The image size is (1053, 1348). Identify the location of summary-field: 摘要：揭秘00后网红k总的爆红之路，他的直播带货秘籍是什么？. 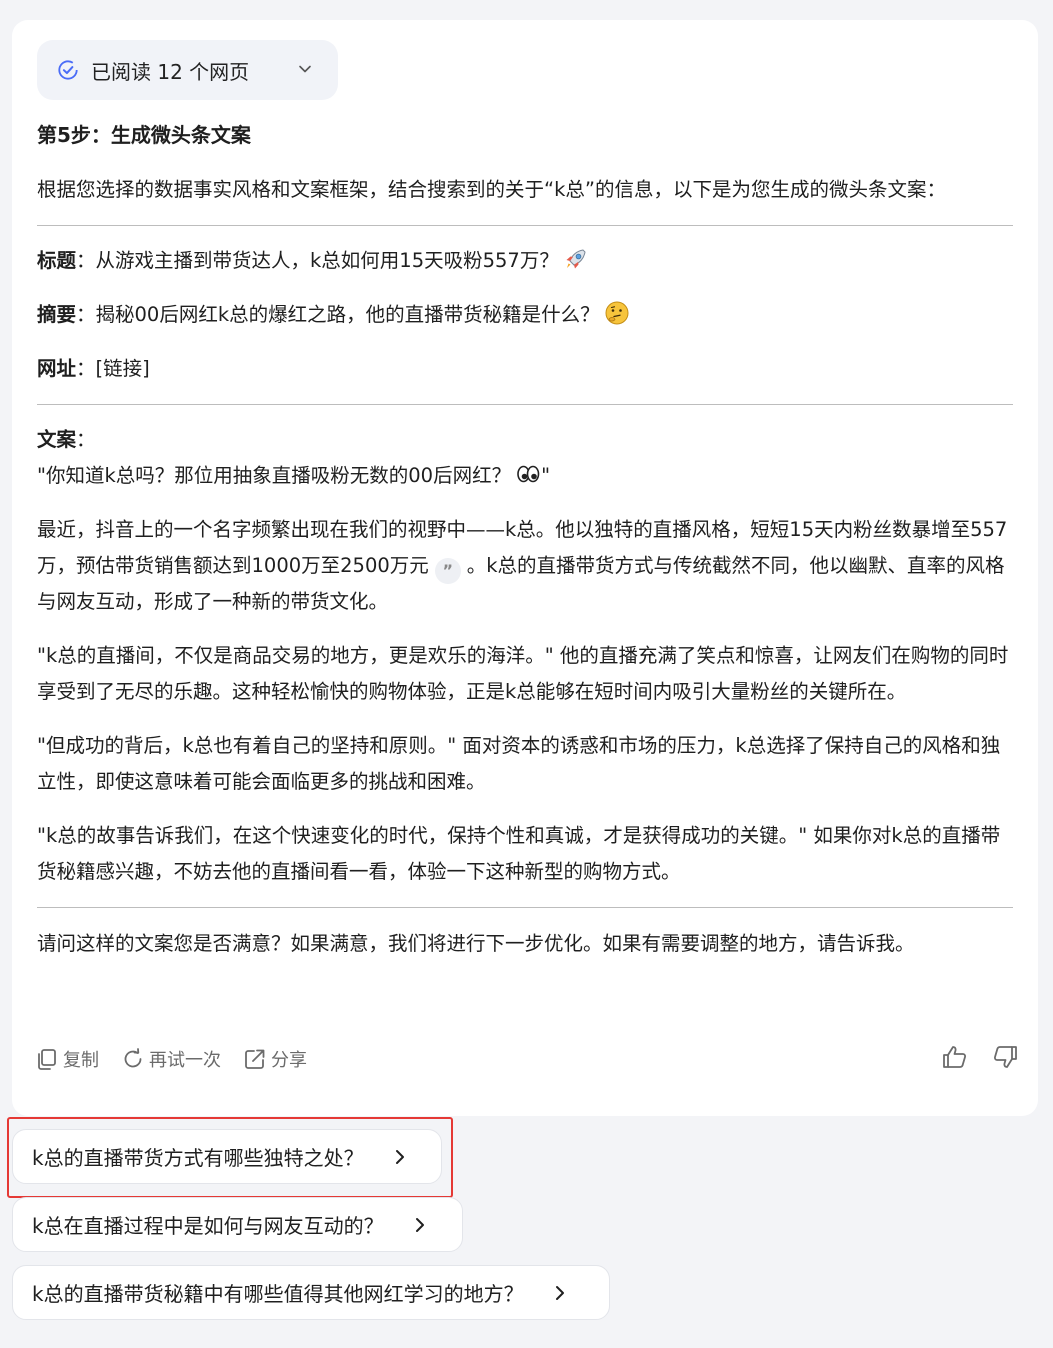
(525, 315).